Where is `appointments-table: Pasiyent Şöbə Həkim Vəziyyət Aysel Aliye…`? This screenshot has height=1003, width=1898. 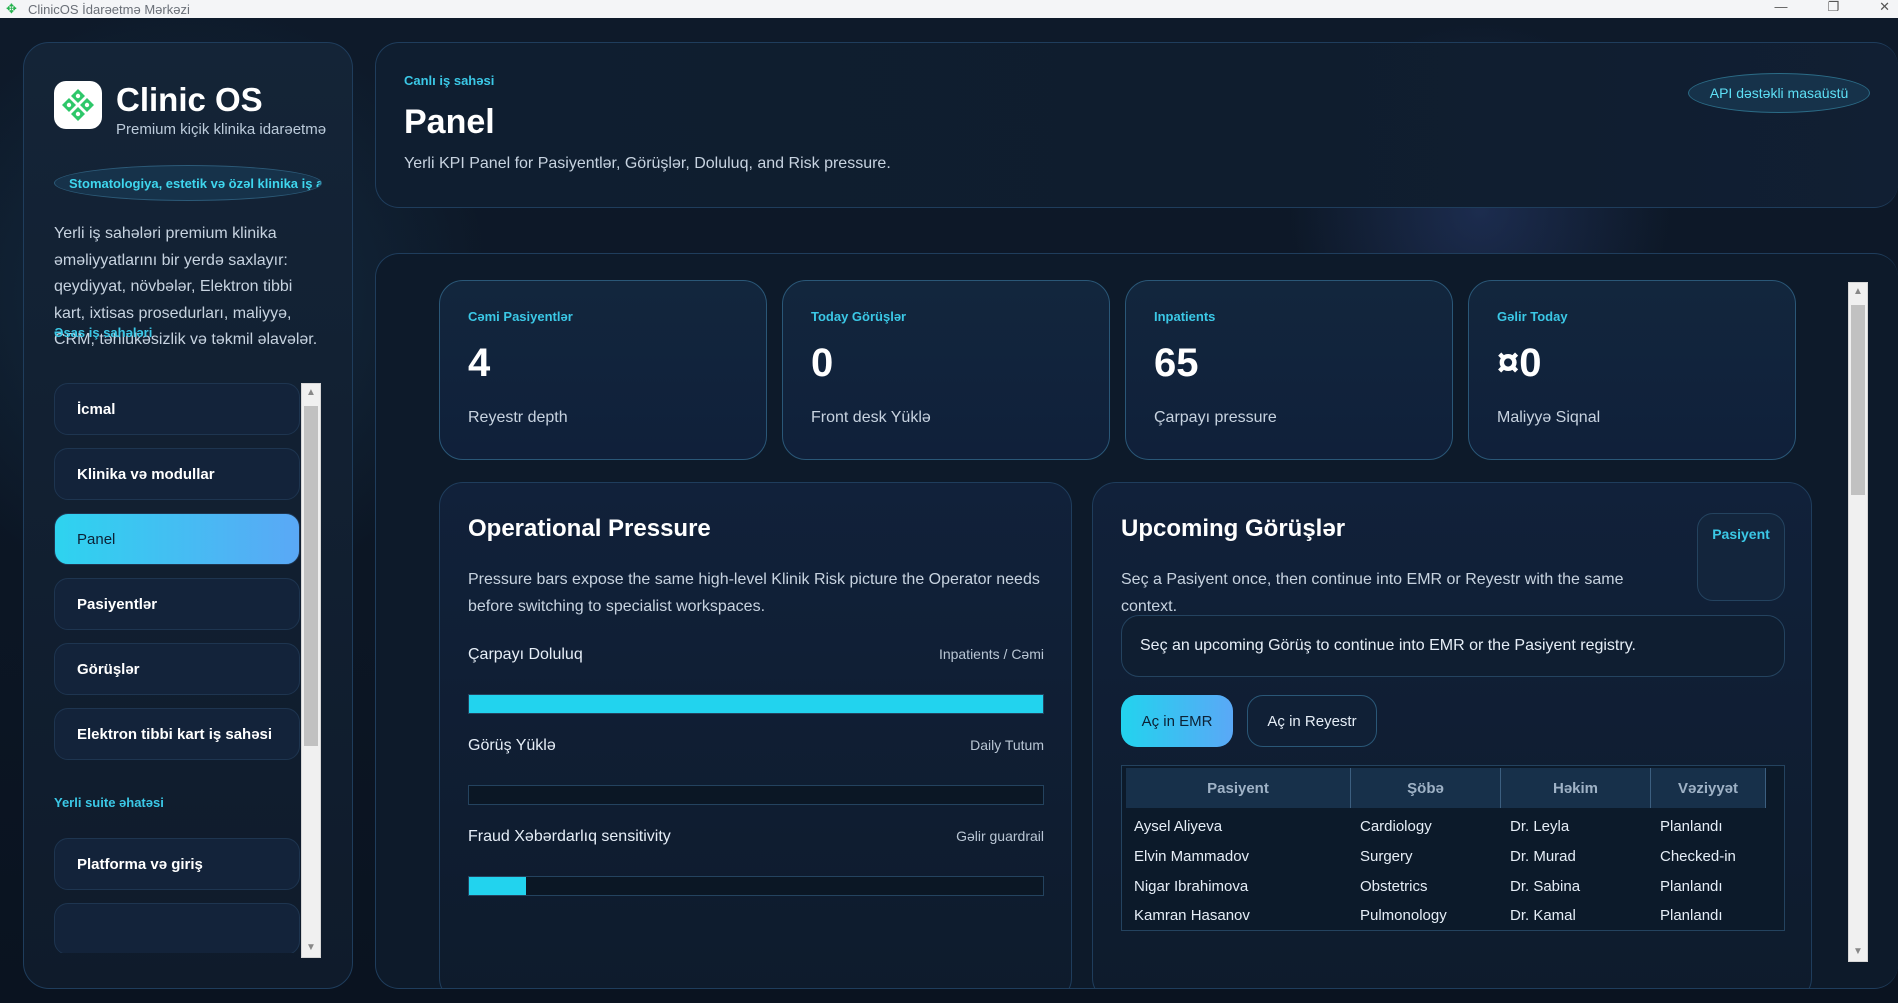
appointments-table: Pasiyent Şöbə Həkim Vəziyyət Aysel Aliye… is located at coordinates (1453, 848).